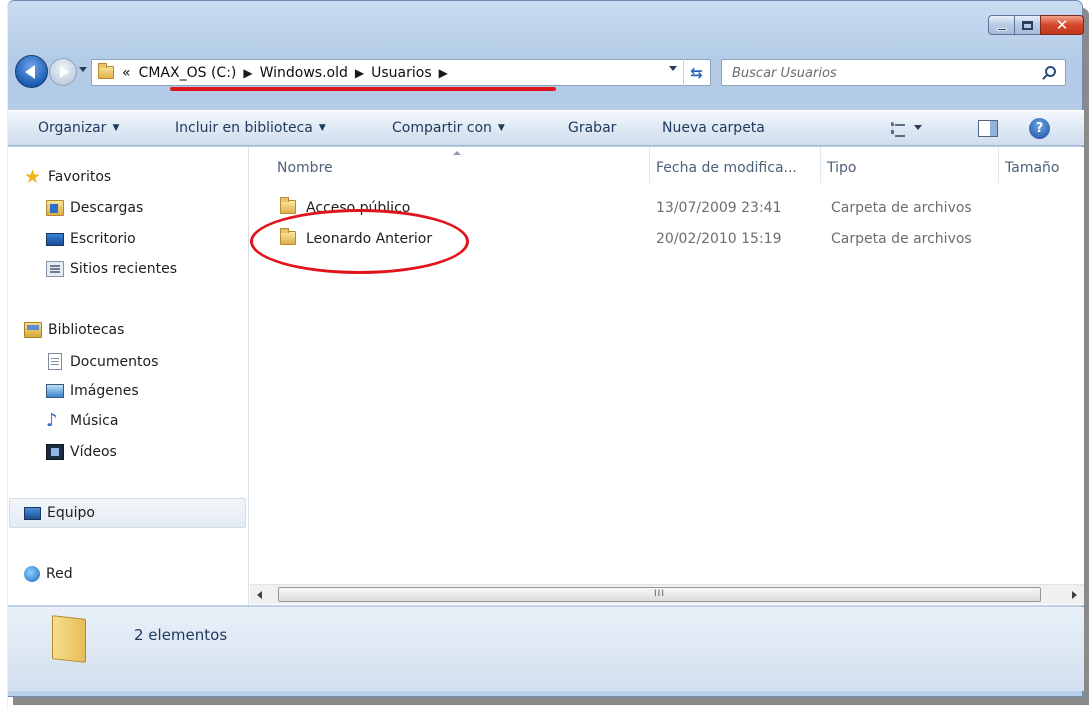 This screenshot has height=710, width=1092. I want to click on scroll-right-icon, so click(1074, 595).